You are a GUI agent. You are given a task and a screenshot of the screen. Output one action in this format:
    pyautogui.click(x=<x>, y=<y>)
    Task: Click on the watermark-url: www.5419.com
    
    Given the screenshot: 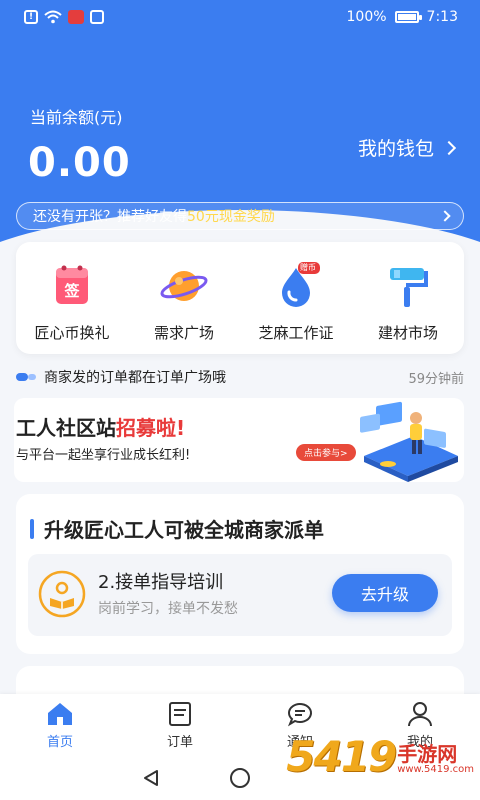 What is the action you would take?
    pyautogui.click(x=435, y=769)
    